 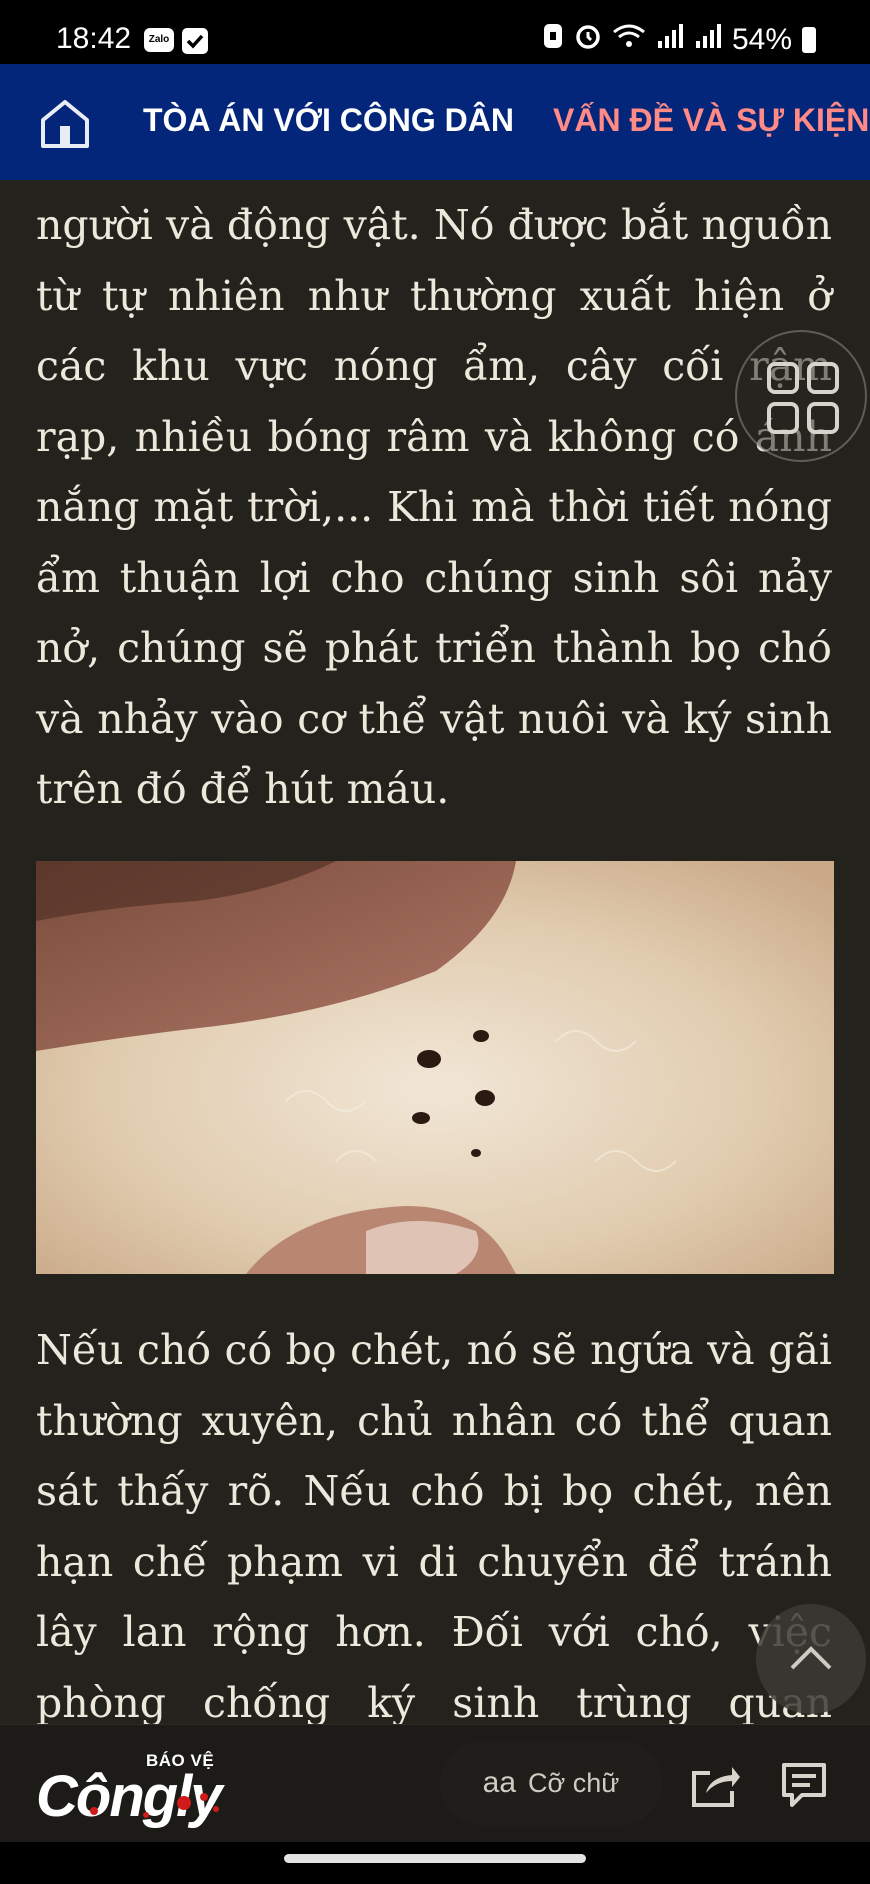 I want to click on nav-header: TÒA ÁN VỚI CÔNG DÂN VẤN ĐỀ VÀ SỰ KIỆN, so click(x=435, y=122).